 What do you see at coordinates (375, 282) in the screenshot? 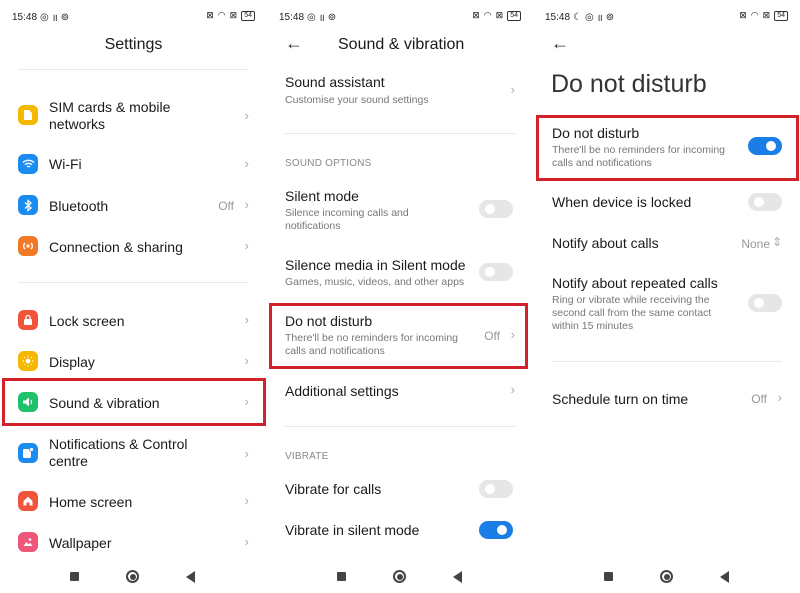
I see `row-subtitle: Games, music, videos, and other apps` at bounding box center [375, 282].